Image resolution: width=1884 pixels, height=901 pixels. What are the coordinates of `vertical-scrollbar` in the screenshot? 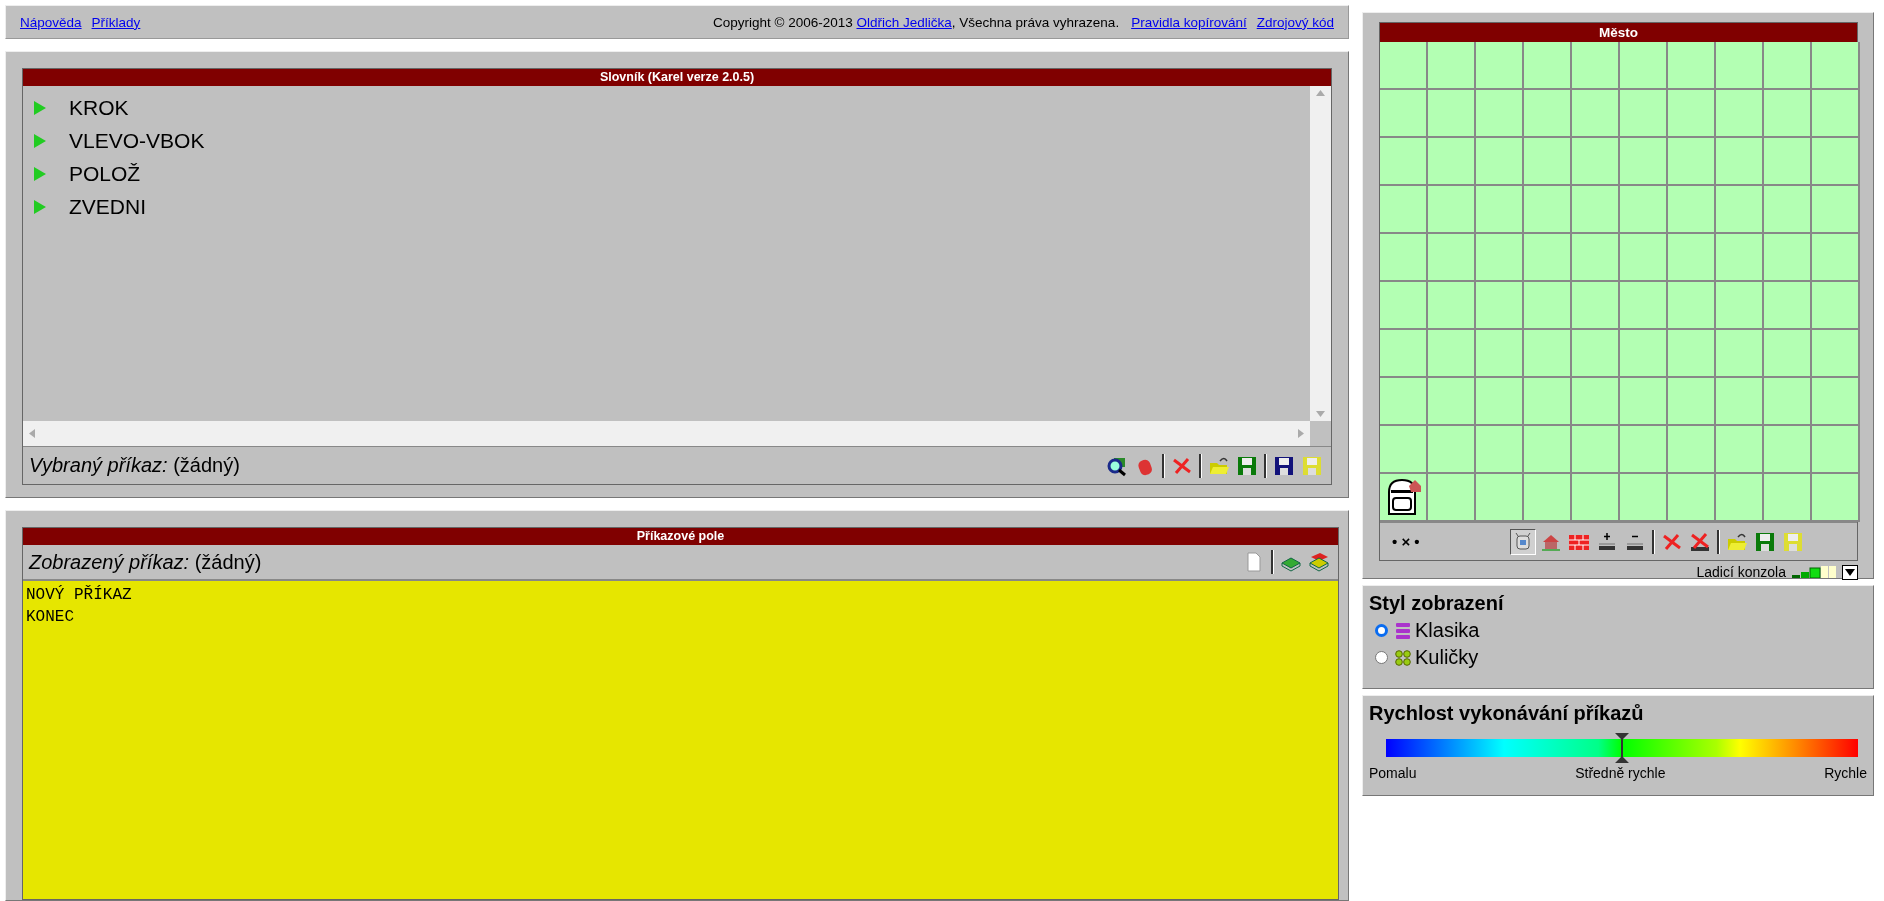 It's located at (1320, 253).